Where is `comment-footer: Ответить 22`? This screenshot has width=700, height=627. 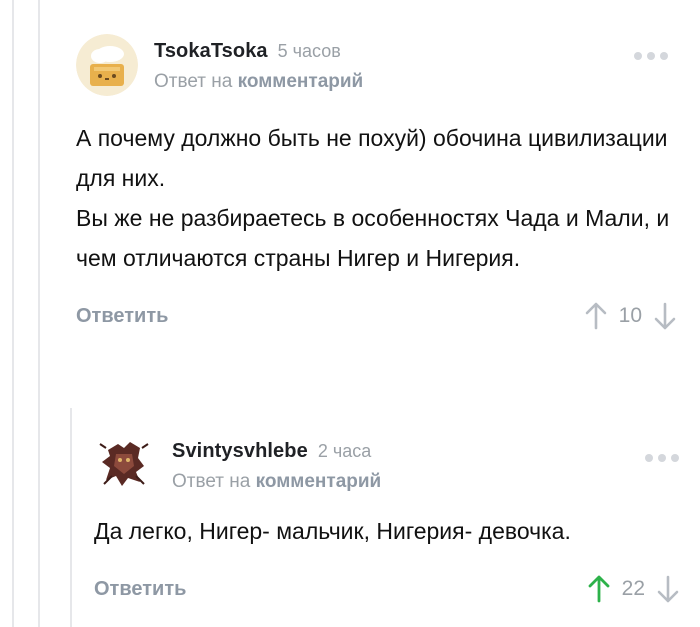 comment-footer: Ответить 22 is located at coordinates (386, 589).